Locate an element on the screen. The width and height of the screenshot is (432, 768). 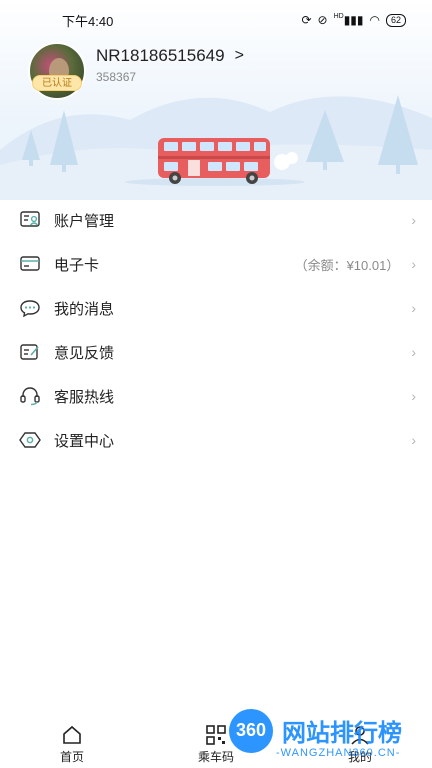
menu-item-ecard: 电子卡 （余额：¥10.01） › is located at coordinates (216, 264).